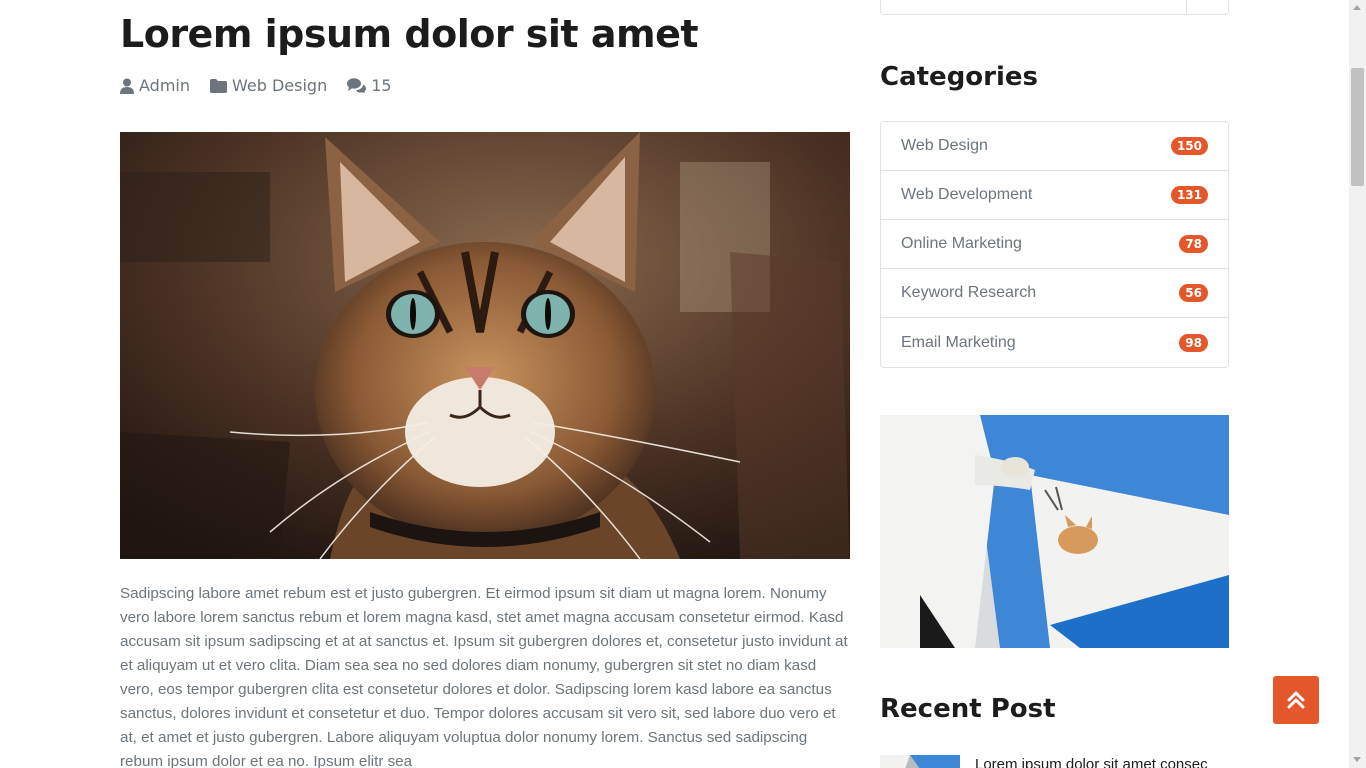 This screenshot has width=1366, height=768. Describe the element at coordinates (1357, 7) in the screenshot. I see `scroll-up-arrow-icon` at that location.